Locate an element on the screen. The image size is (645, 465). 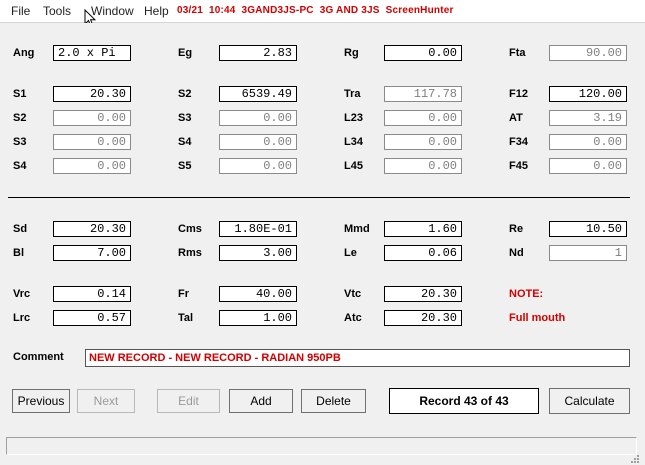
label-rms: Rms is located at coordinates (190, 253).